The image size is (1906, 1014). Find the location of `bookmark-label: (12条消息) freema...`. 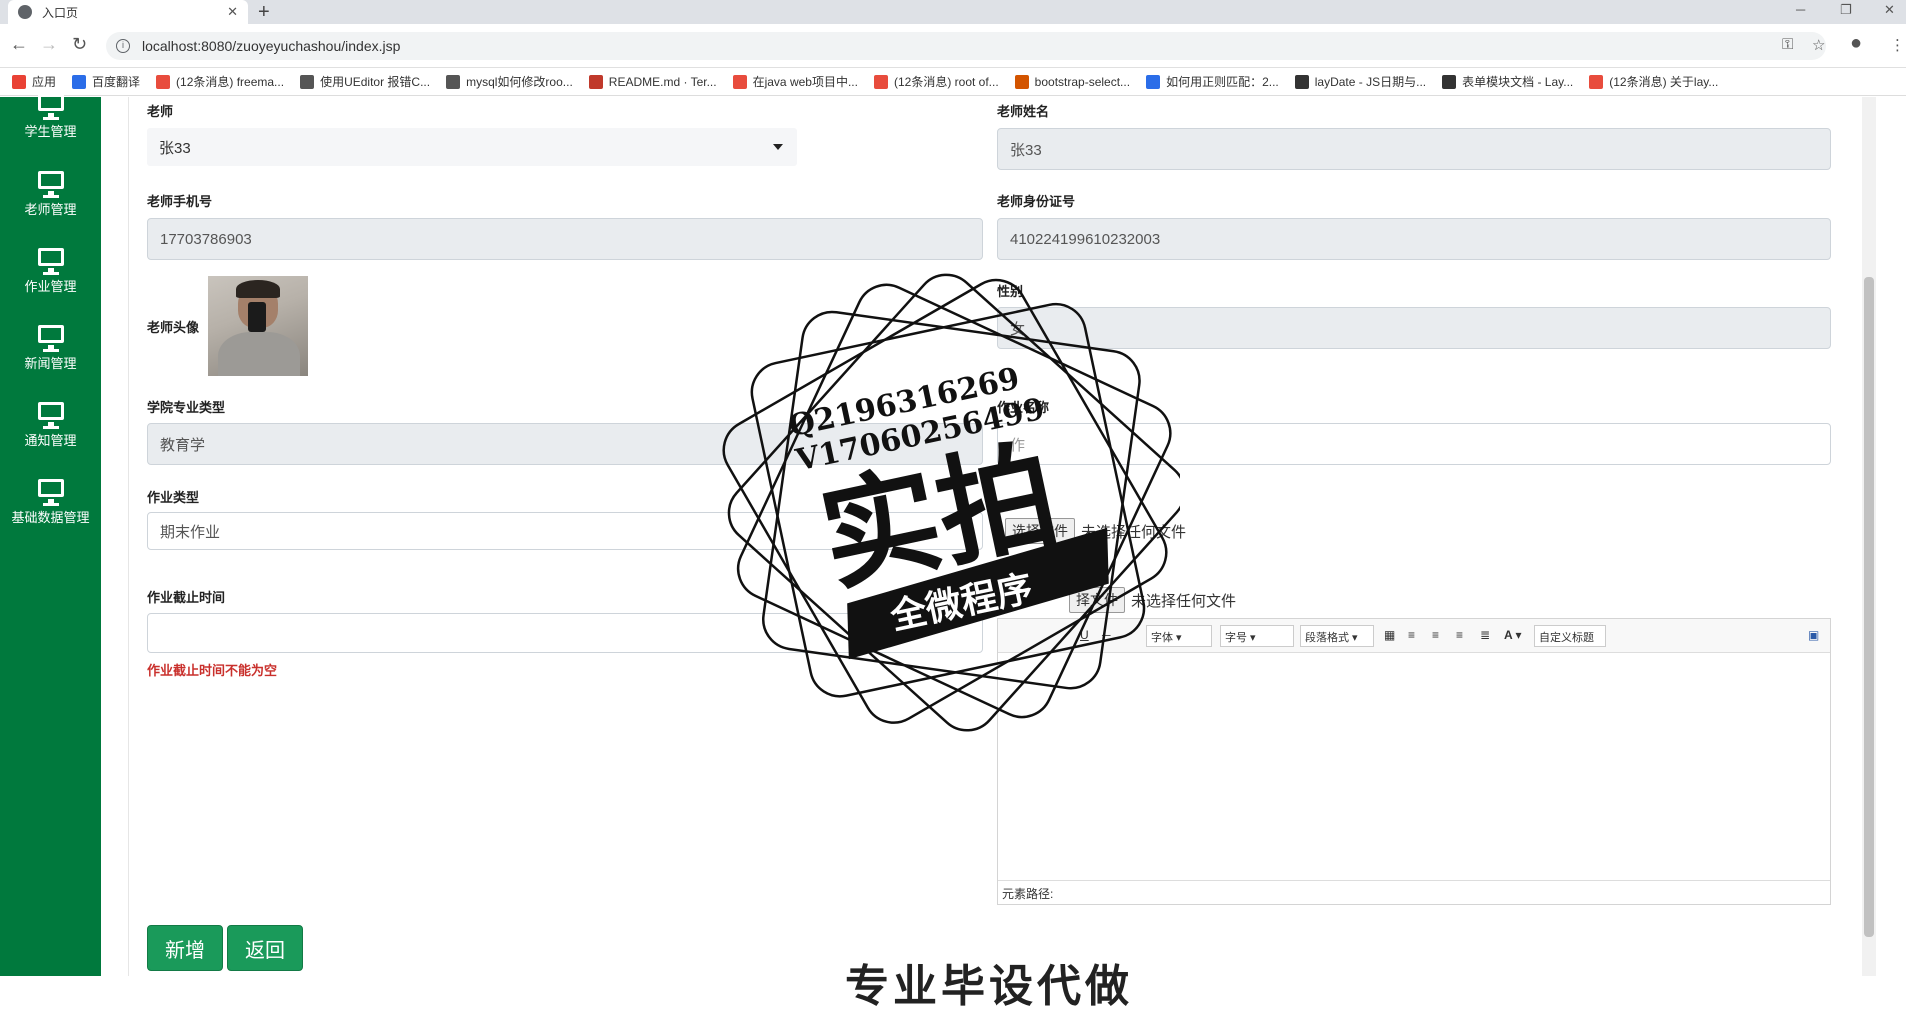

bookmark-label: (12条消息) freema... is located at coordinates (230, 82).